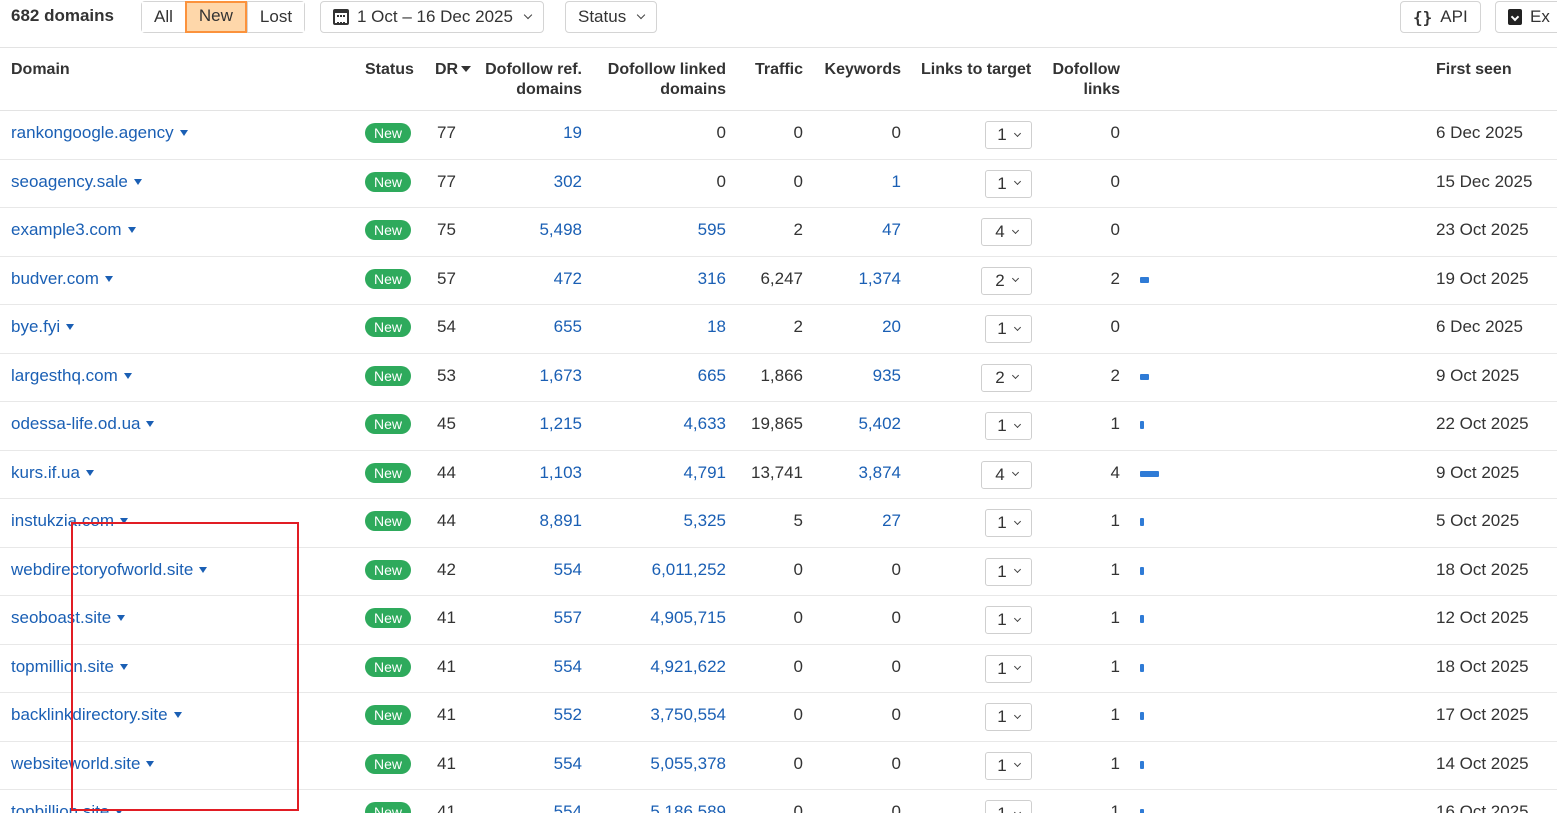 The width and height of the screenshot is (1557, 813). I want to click on api-button: {} API, so click(1440, 17).